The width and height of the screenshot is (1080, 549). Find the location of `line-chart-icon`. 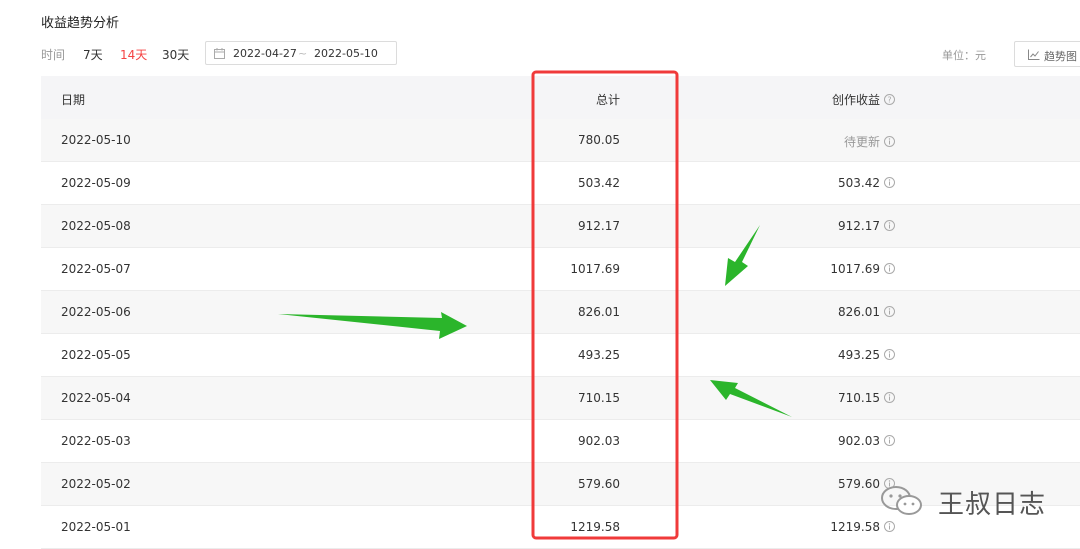

line-chart-icon is located at coordinates (1034, 54).